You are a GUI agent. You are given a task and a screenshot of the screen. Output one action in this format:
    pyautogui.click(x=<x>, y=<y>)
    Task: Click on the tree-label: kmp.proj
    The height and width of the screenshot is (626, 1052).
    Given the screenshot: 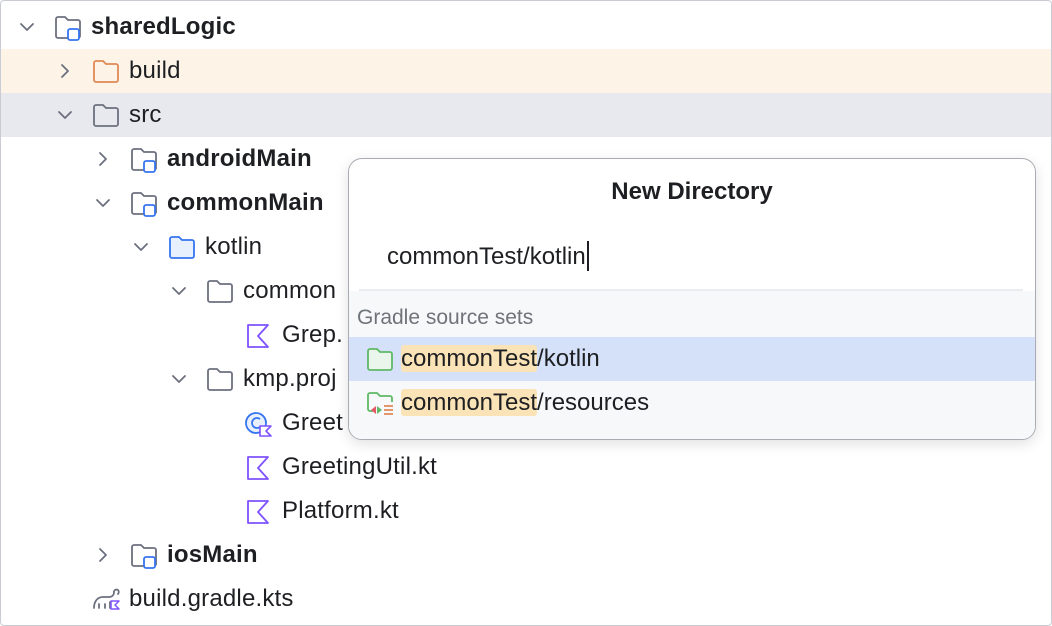 What is the action you would take?
    pyautogui.click(x=290, y=378)
    